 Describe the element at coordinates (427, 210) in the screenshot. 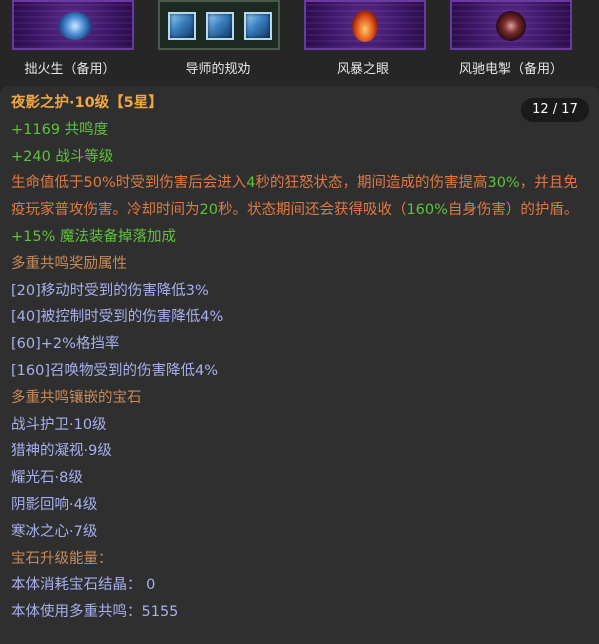

I see `desc-value-absorb: 160%` at that location.